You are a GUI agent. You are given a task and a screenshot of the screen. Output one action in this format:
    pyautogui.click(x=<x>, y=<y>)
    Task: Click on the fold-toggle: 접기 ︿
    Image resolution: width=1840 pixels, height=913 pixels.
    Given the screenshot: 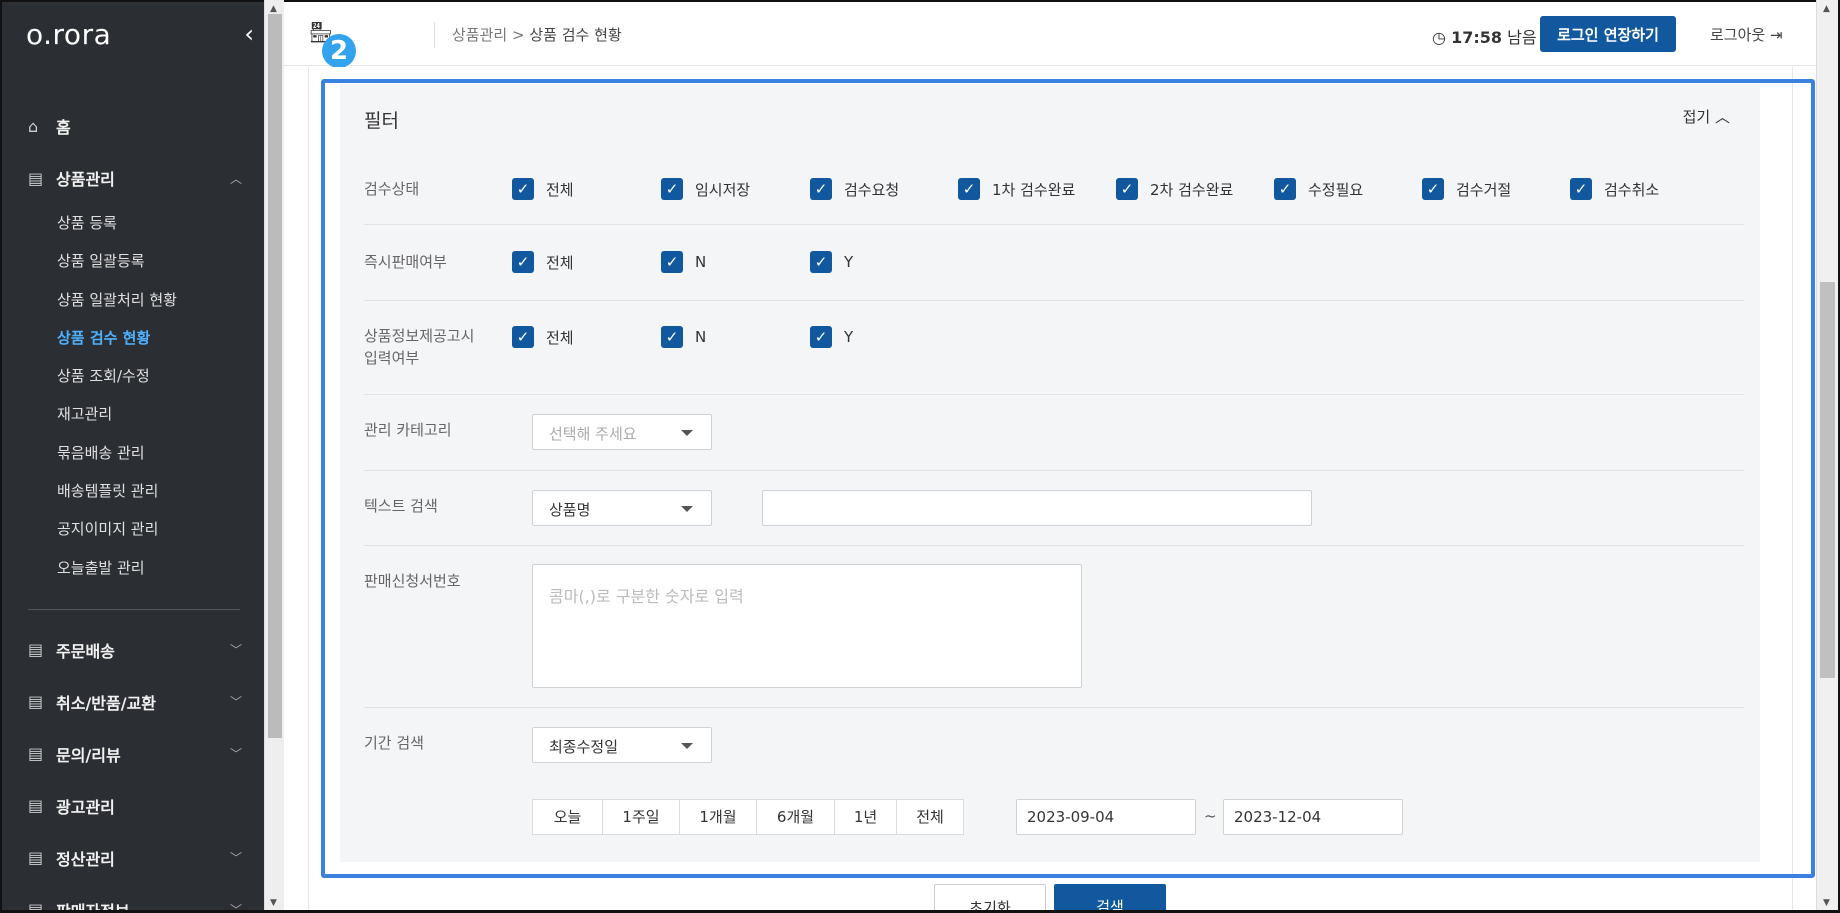 What is the action you would take?
    pyautogui.click(x=1706, y=116)
    